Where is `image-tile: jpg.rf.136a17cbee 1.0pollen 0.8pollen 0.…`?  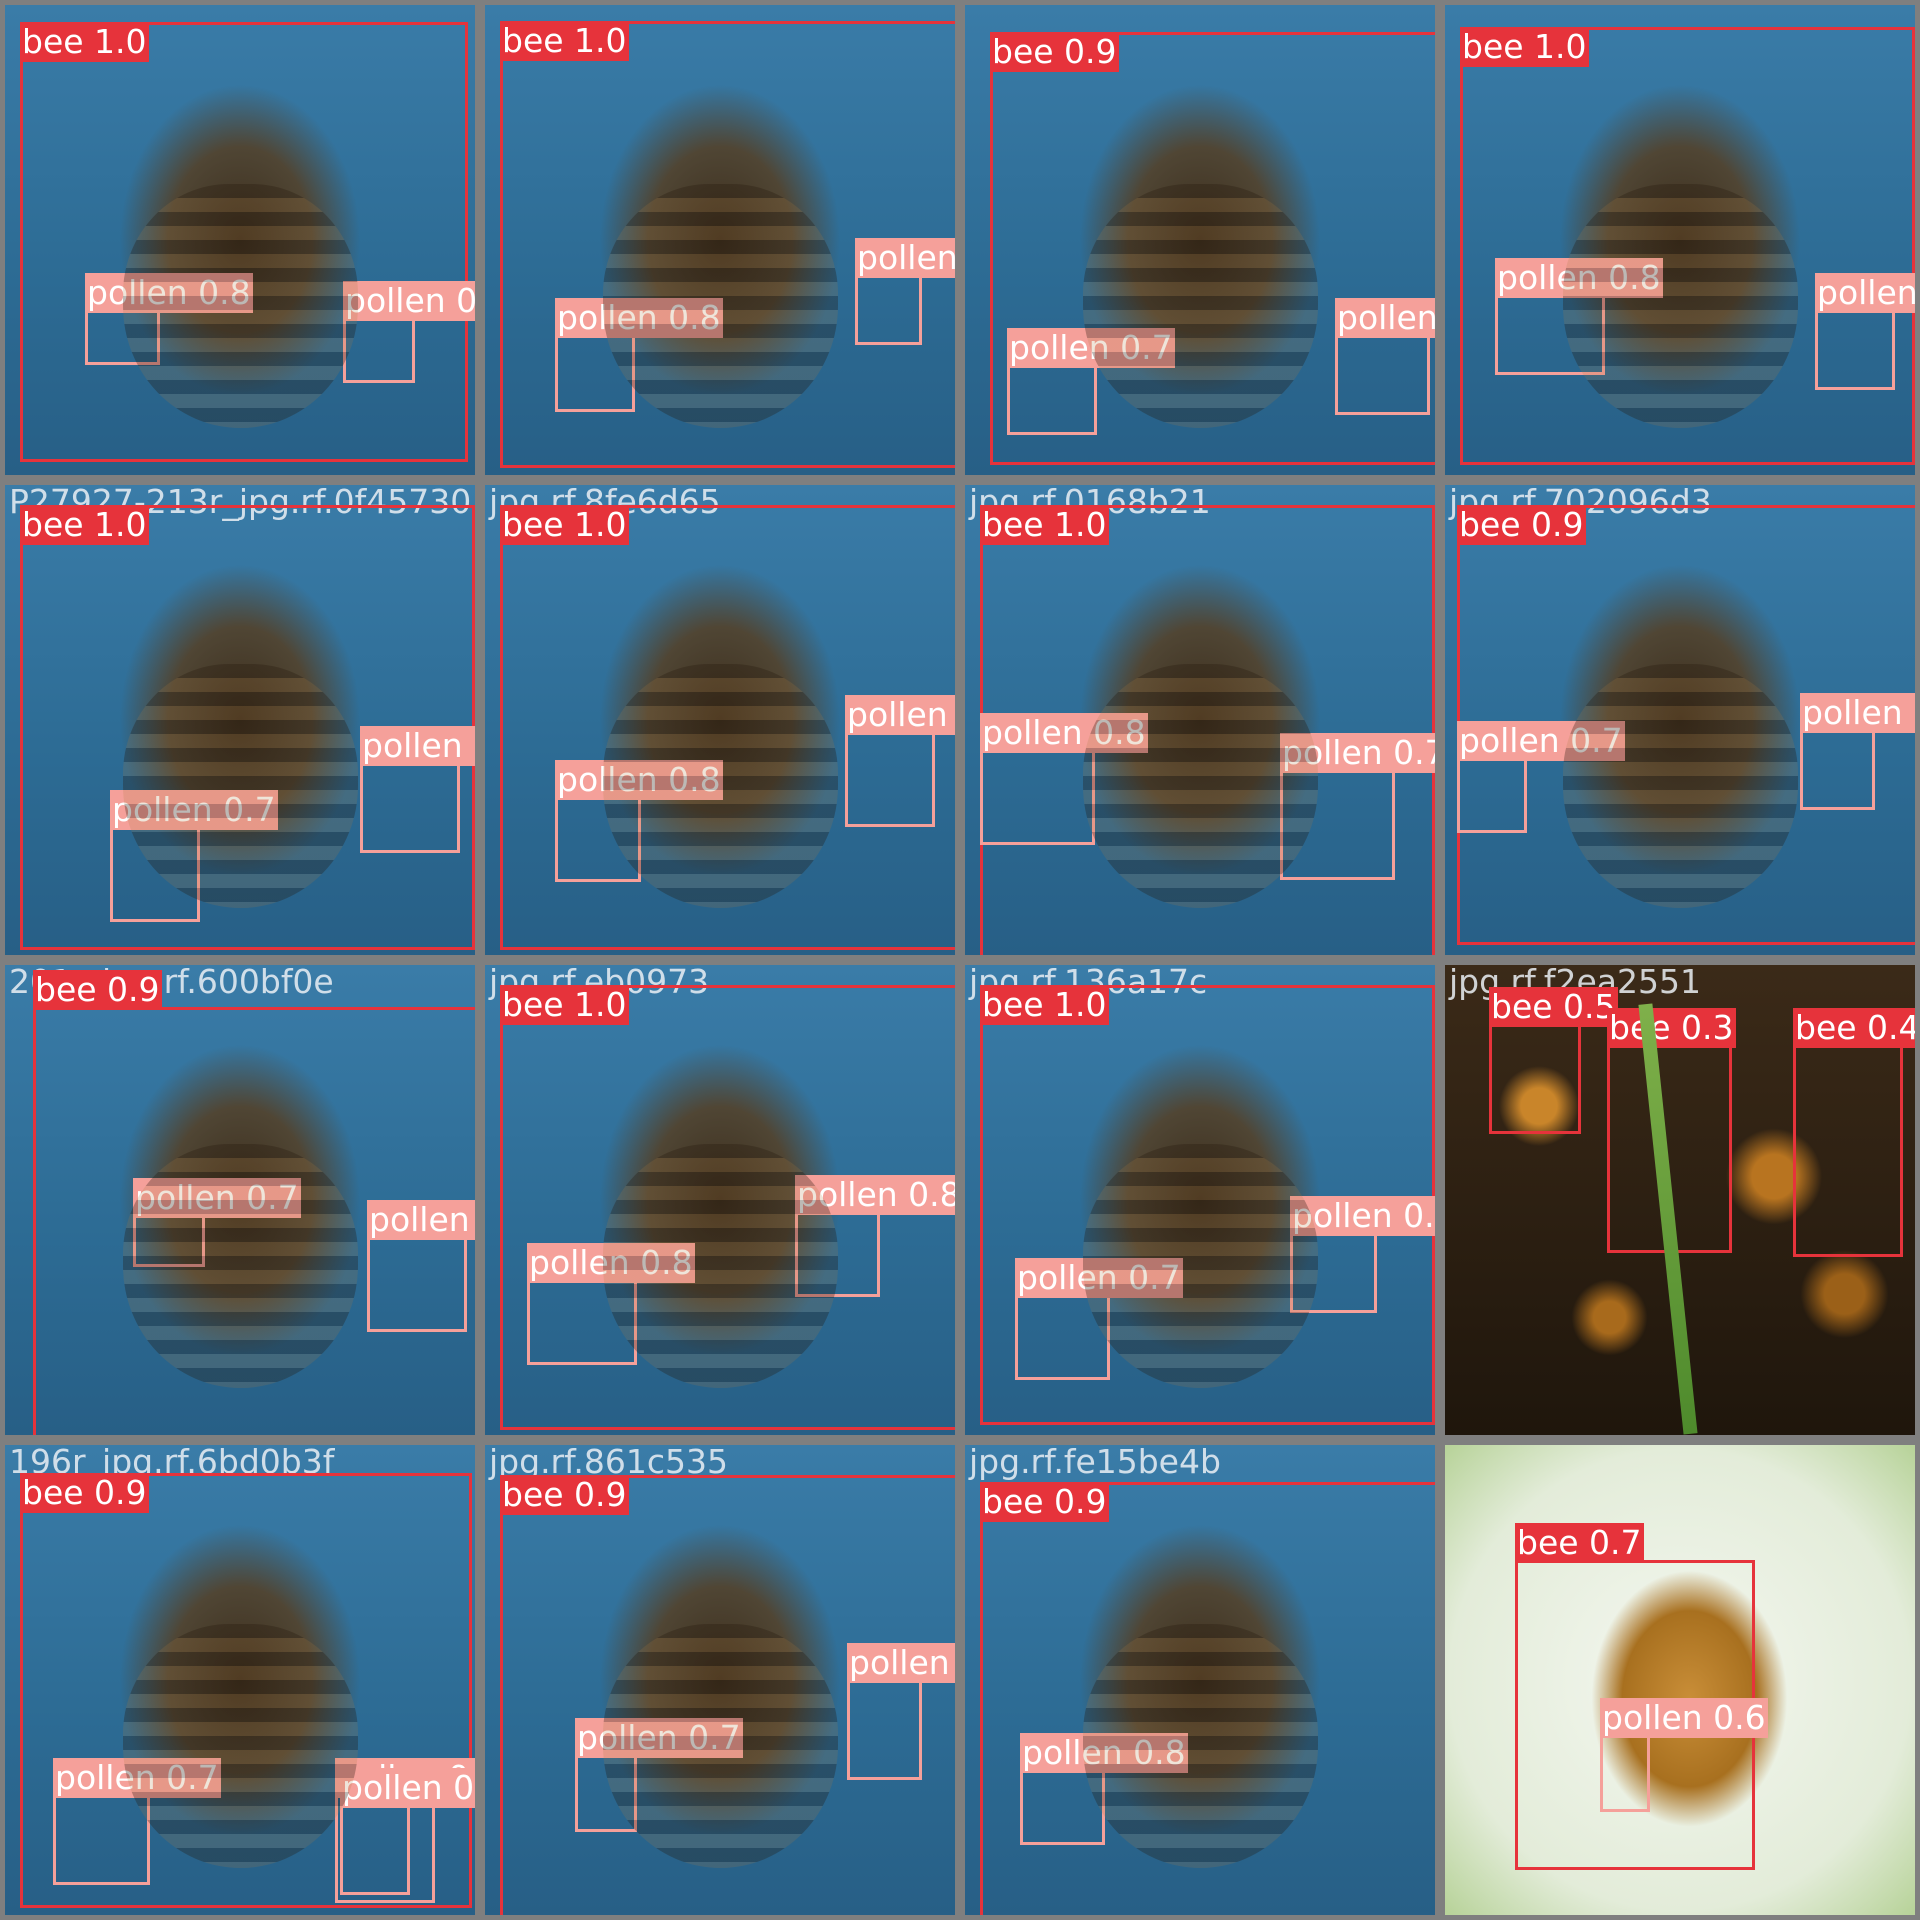
image-tile: jpg.rf.136a17cbee 1.0pollen 0.8pollen 0.… is located at coordinates (1200, 1200).